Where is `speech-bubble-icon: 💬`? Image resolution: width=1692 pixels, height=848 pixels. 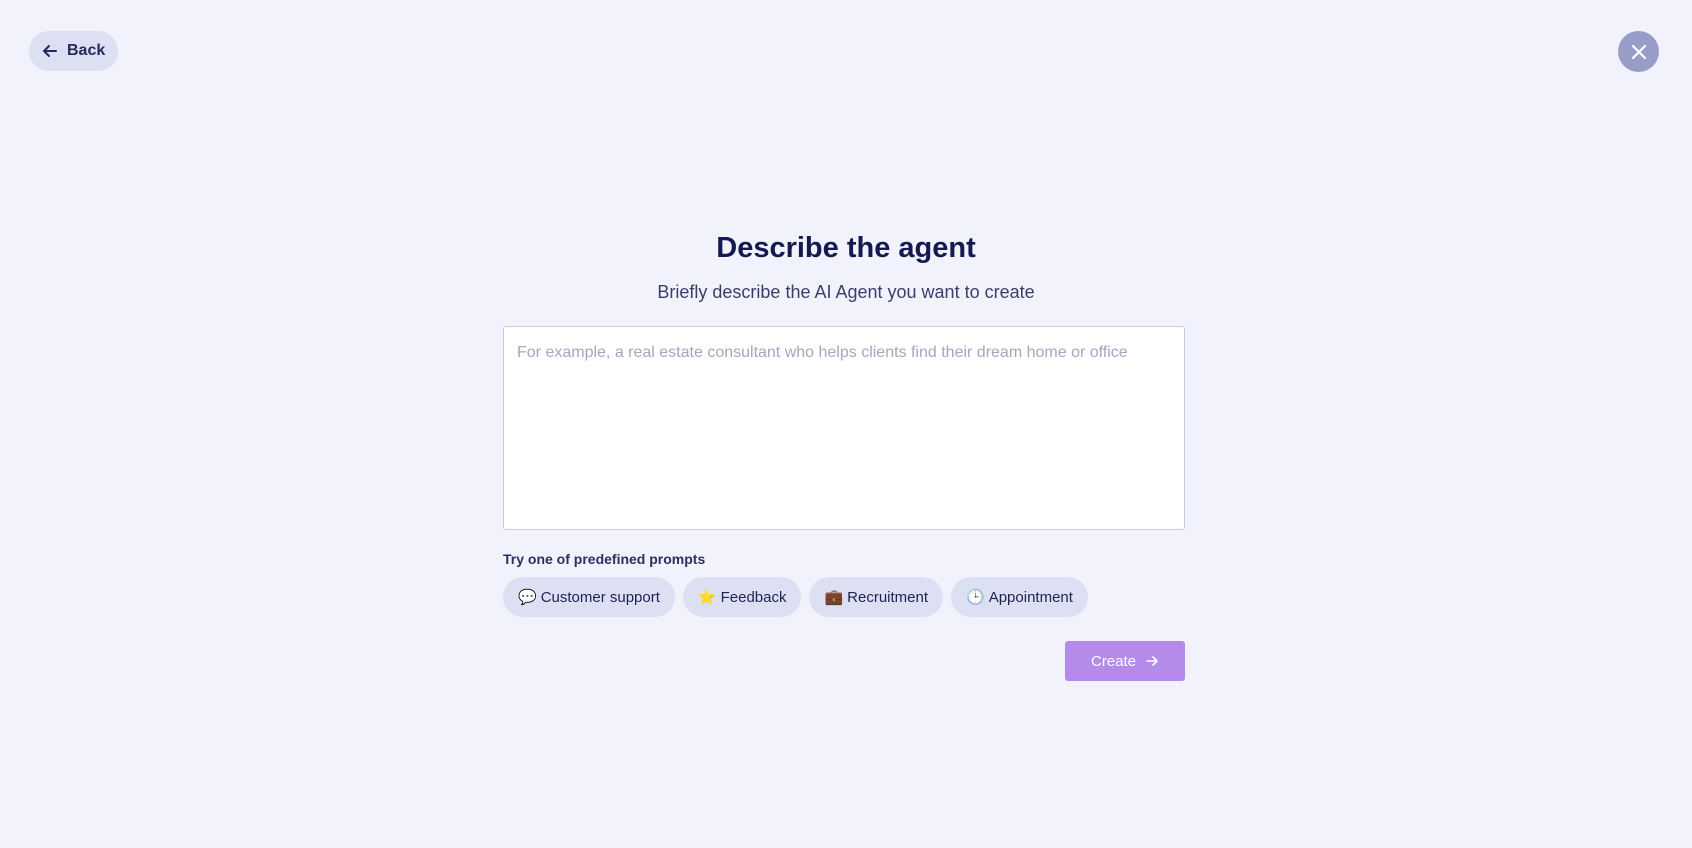 speech-bubble-icon: 💬 is located at coordinates (527, 597).